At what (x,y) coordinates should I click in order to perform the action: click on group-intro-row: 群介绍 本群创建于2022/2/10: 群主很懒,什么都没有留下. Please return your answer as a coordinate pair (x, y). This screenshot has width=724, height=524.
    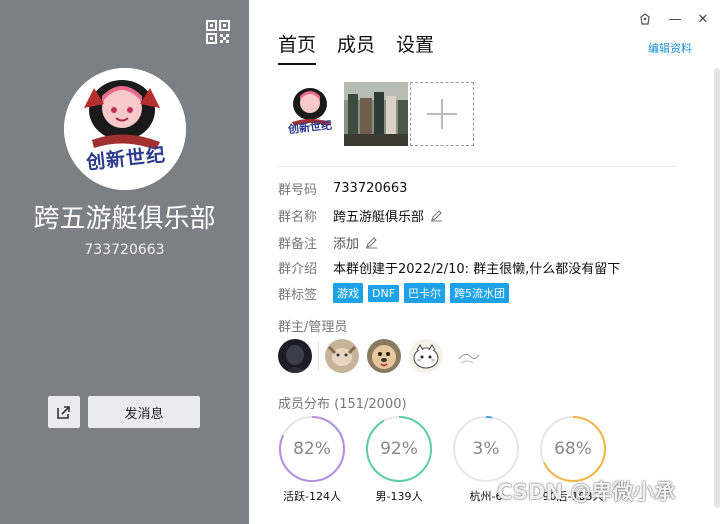
    Looking at the image, I should click on (449, 267).